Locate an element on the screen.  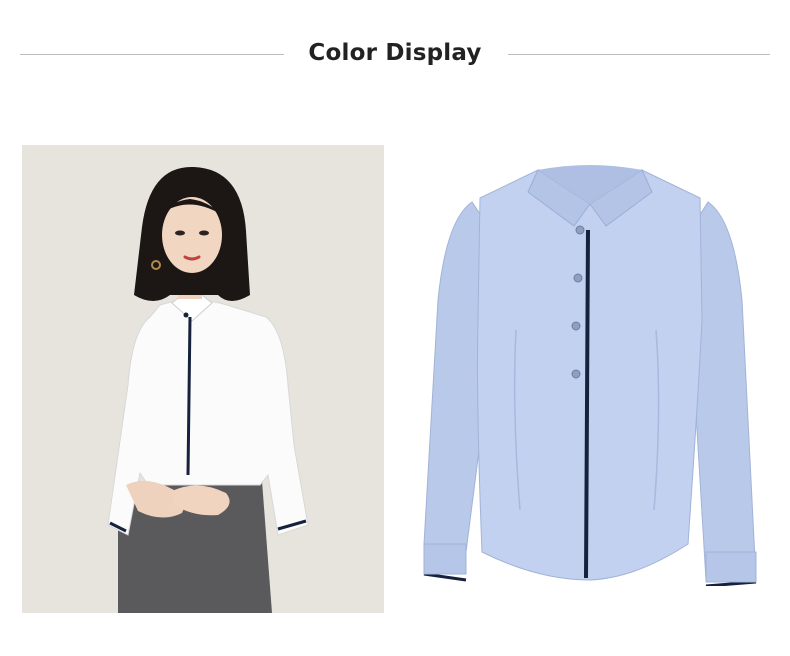
right-cuff-piping is located at coordinates (731, 583).